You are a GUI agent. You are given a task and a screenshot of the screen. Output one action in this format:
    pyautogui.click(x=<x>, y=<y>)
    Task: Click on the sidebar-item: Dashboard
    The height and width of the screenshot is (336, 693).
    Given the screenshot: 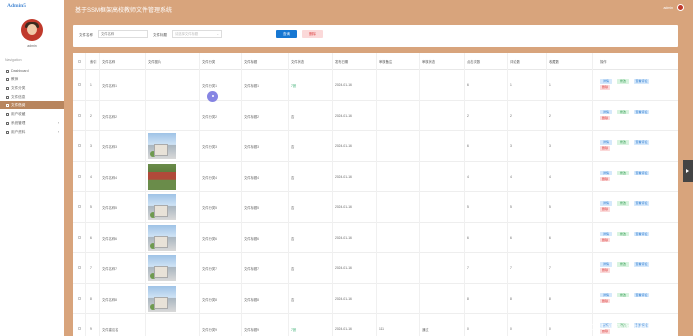 What is the action you would take?
    pyautogui.click(x=32, y=71)
    